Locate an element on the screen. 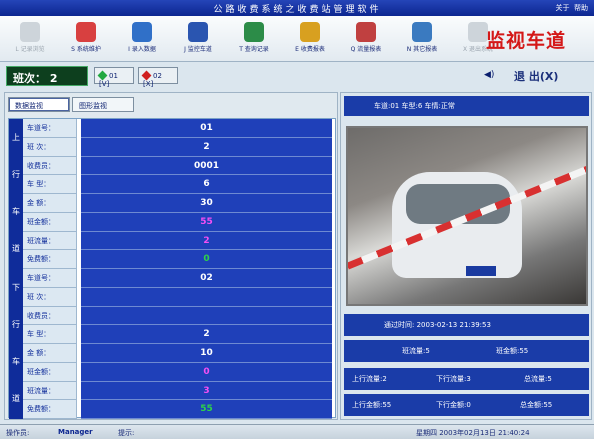 The image size is (594, 439). table-row: 班 次： is located at coordinates (179, 297).